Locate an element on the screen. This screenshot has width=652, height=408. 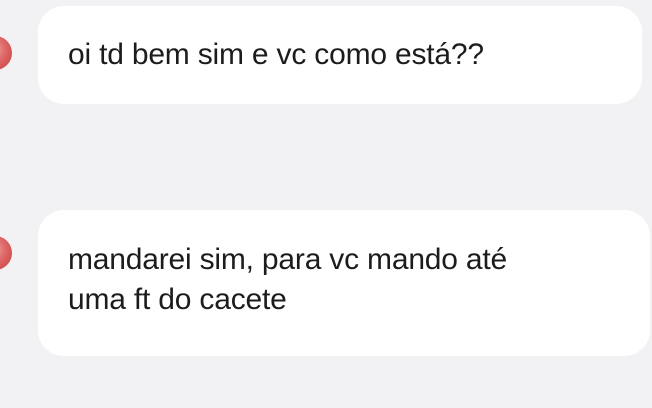
message-text: oi td bem sim e vc como está?? is located at coordinates (276, 54).